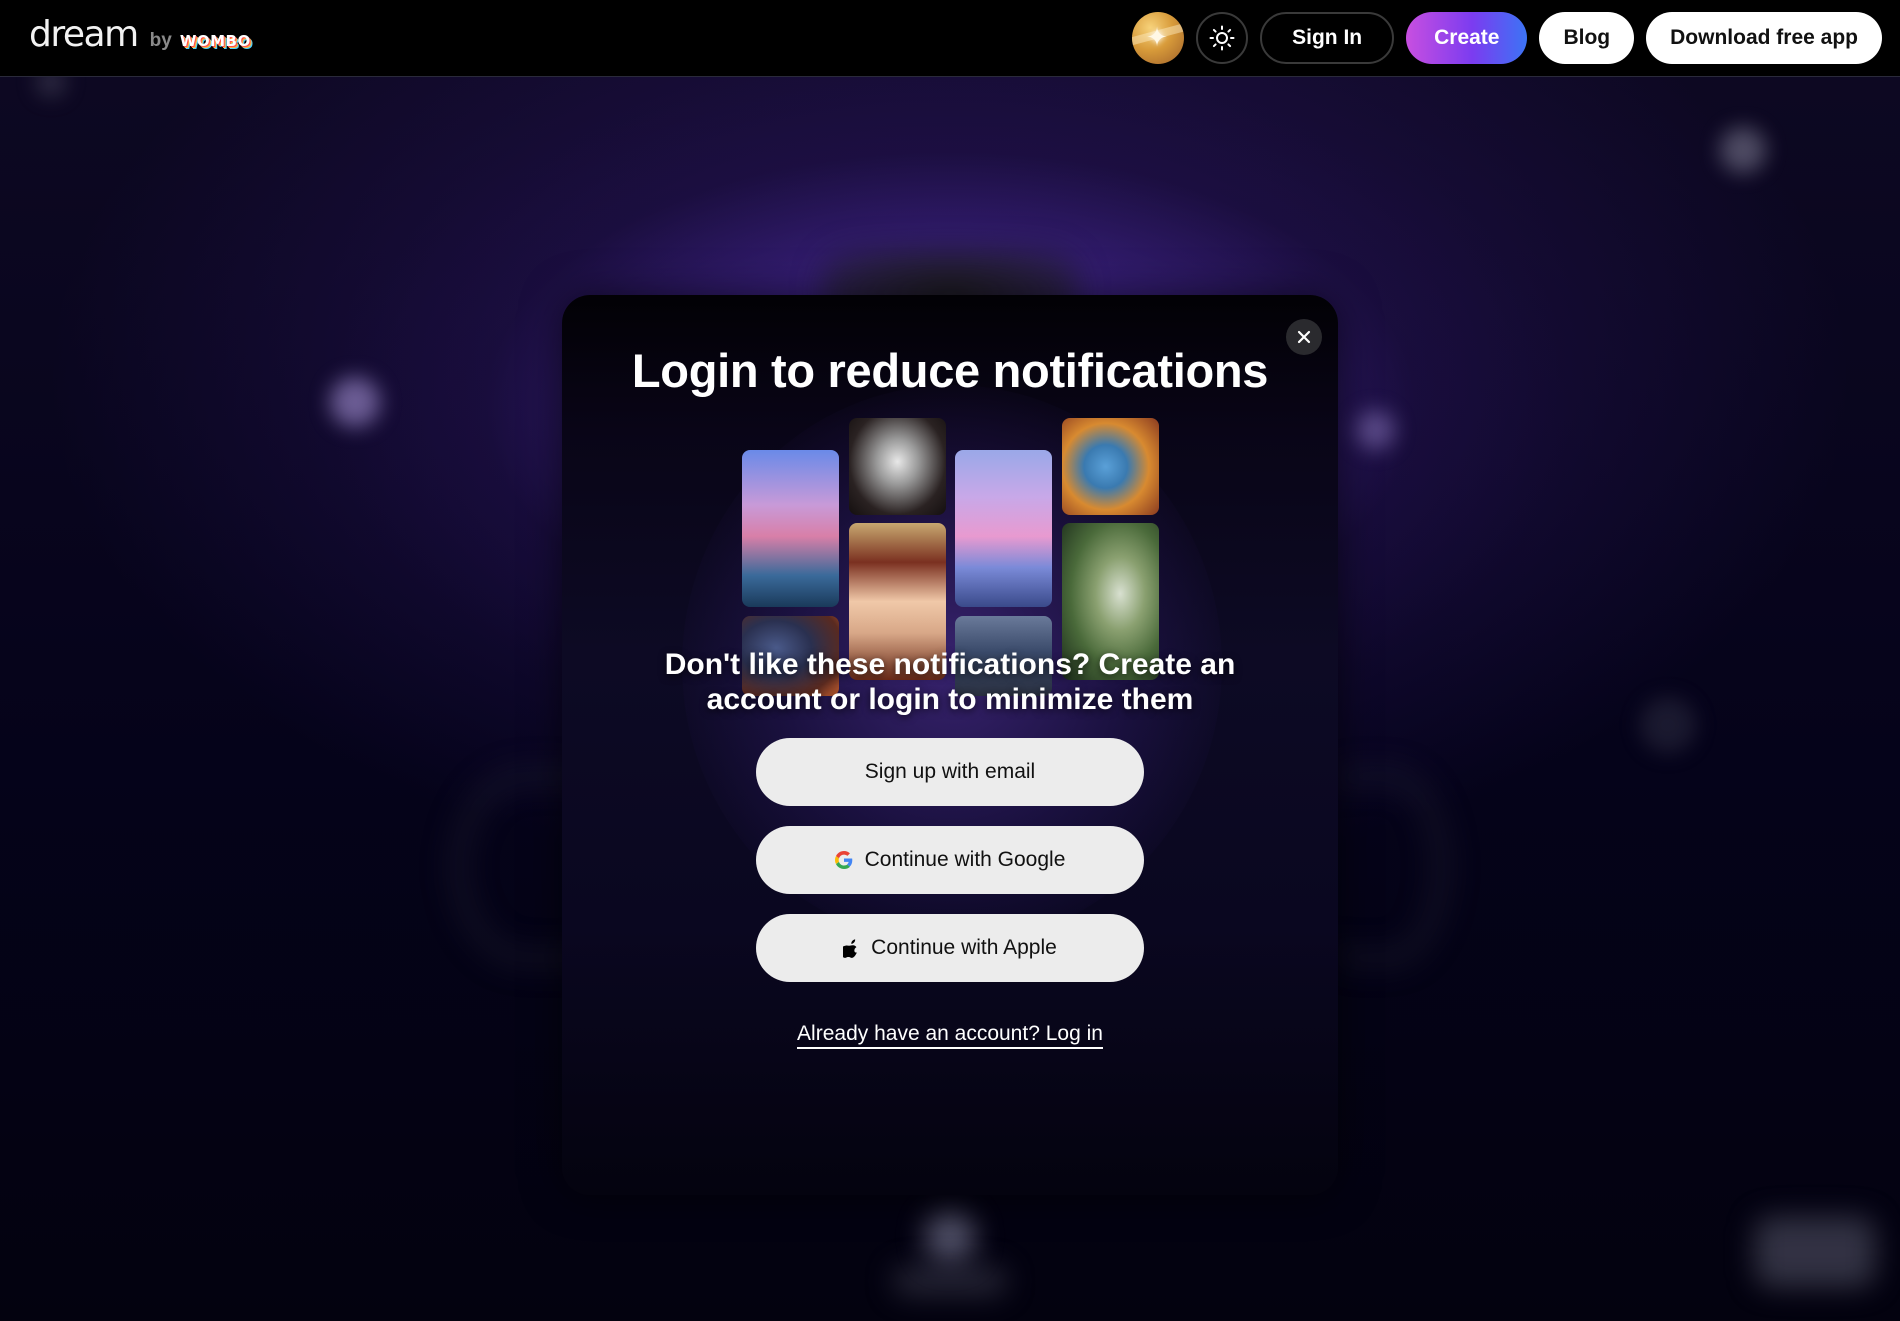 This screenshot has width=1900, height=1321. I want to click on sparkle-avatar-icon: ✦, so click(1158, 38).